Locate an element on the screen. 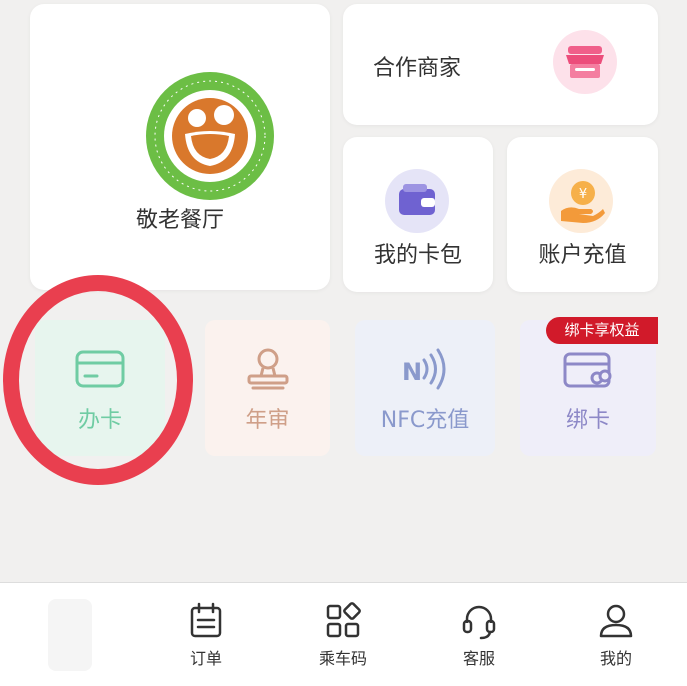  svg-text: N is located at coordinates (412, 372).